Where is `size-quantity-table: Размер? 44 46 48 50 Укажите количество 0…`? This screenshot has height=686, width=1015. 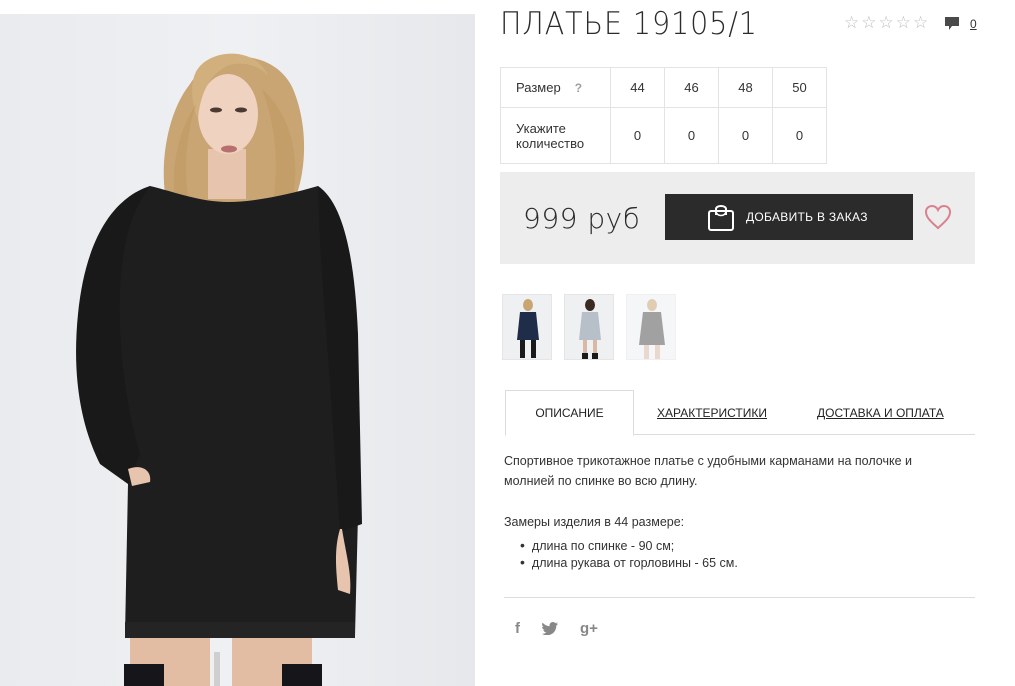
size-quantity-table: Размер? 44 46 48 50 Укажите количество 0… is located at coordinates (663, 115).